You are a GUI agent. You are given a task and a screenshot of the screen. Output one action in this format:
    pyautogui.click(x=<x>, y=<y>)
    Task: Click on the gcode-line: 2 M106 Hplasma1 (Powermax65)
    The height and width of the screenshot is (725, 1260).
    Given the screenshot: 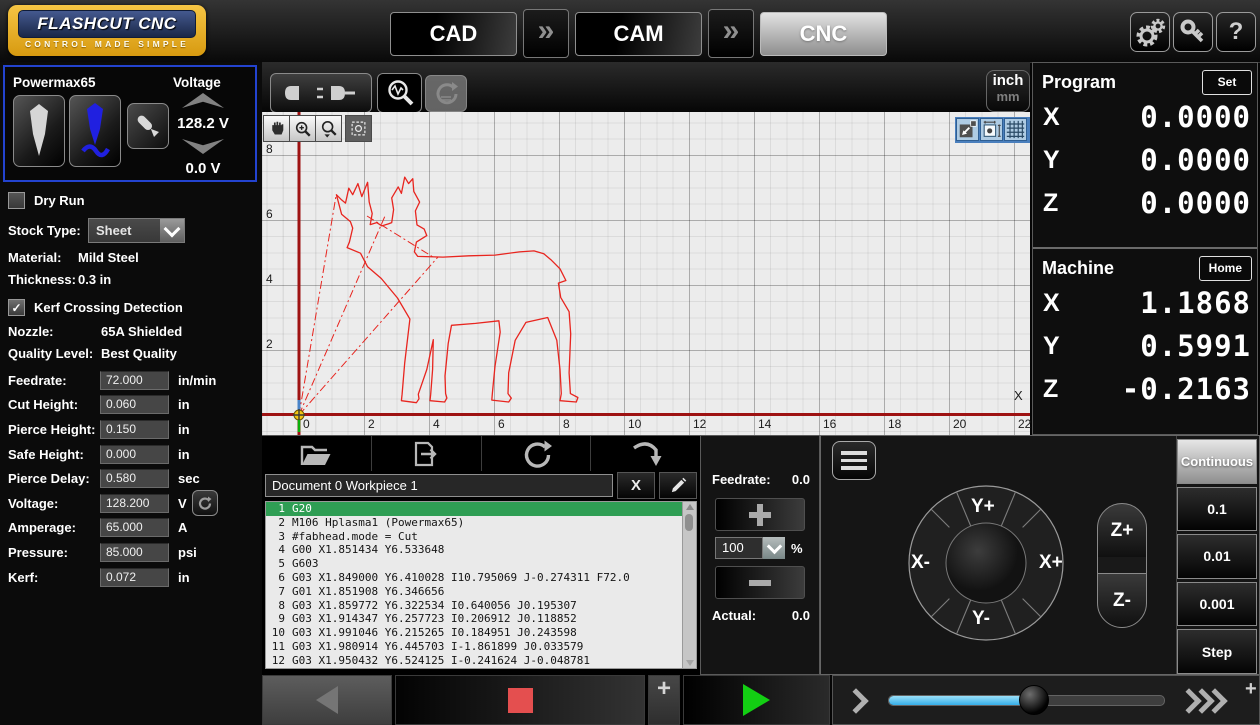 What is the action you would take?
    pyautogui.click(x=481, y=523)
    